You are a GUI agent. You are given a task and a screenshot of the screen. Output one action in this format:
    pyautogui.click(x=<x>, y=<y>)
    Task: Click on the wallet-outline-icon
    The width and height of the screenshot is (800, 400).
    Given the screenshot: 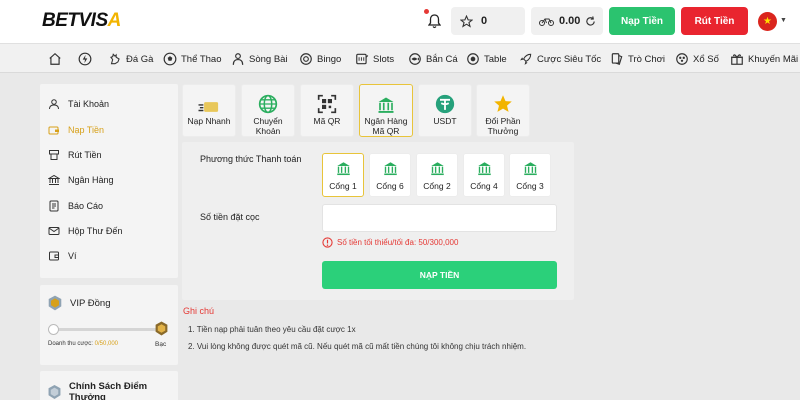 What is the action you would take?
    pyautogui.click(x=54, y=256)
    